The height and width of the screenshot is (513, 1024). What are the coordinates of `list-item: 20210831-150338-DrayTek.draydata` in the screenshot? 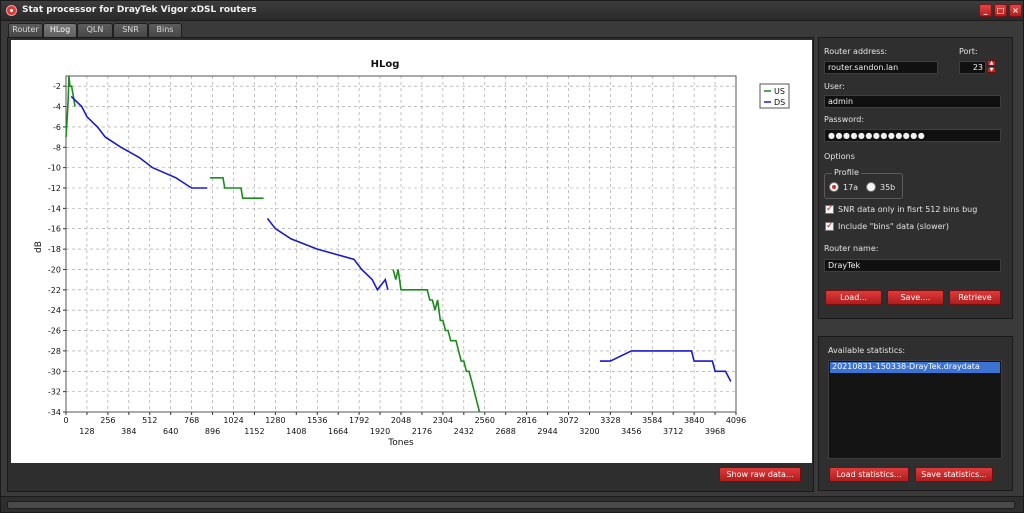 It's located at (915, 367).